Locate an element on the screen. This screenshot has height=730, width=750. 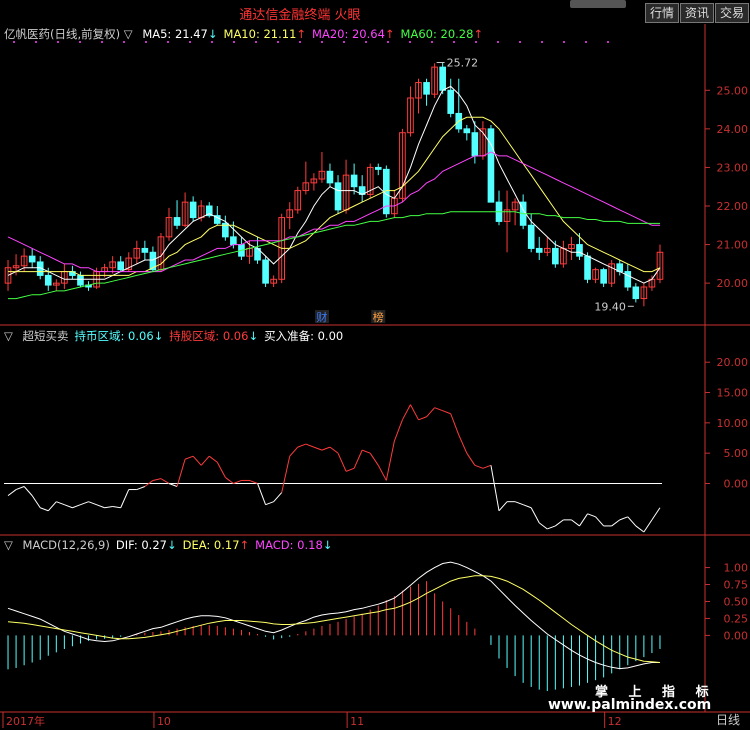
low-price-label: 19.40 is located at coordinates (610, 306).